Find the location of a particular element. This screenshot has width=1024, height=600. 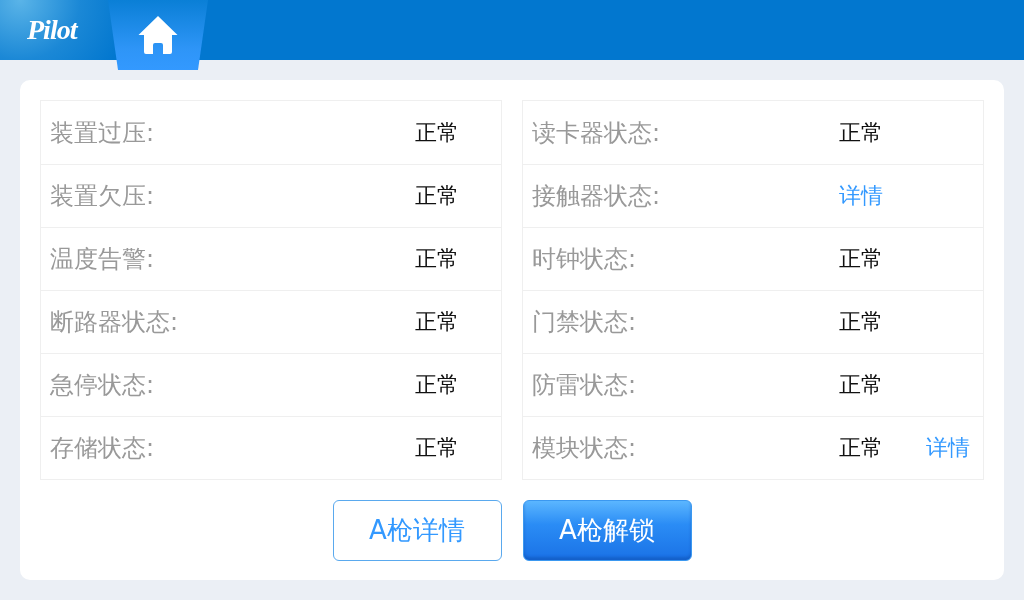

status-label: 断路器状态: is located at coordinates (114, 322).